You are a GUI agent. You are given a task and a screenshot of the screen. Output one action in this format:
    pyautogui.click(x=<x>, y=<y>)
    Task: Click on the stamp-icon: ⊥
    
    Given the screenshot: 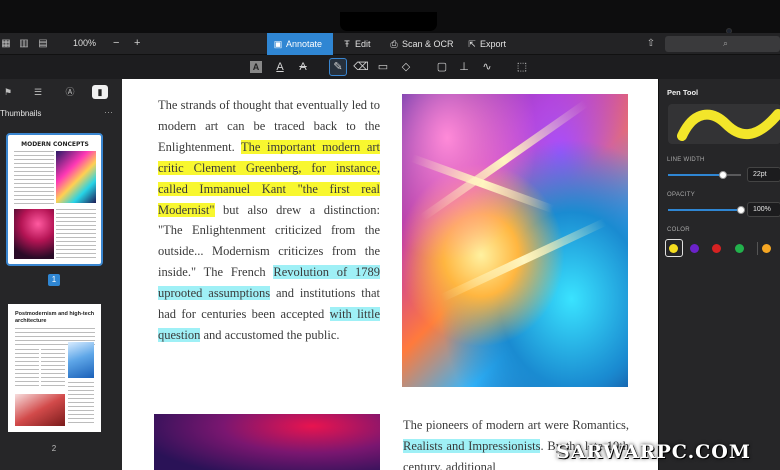 What is the action you would take?
    pyautogui.click(x=464, y=67)
    